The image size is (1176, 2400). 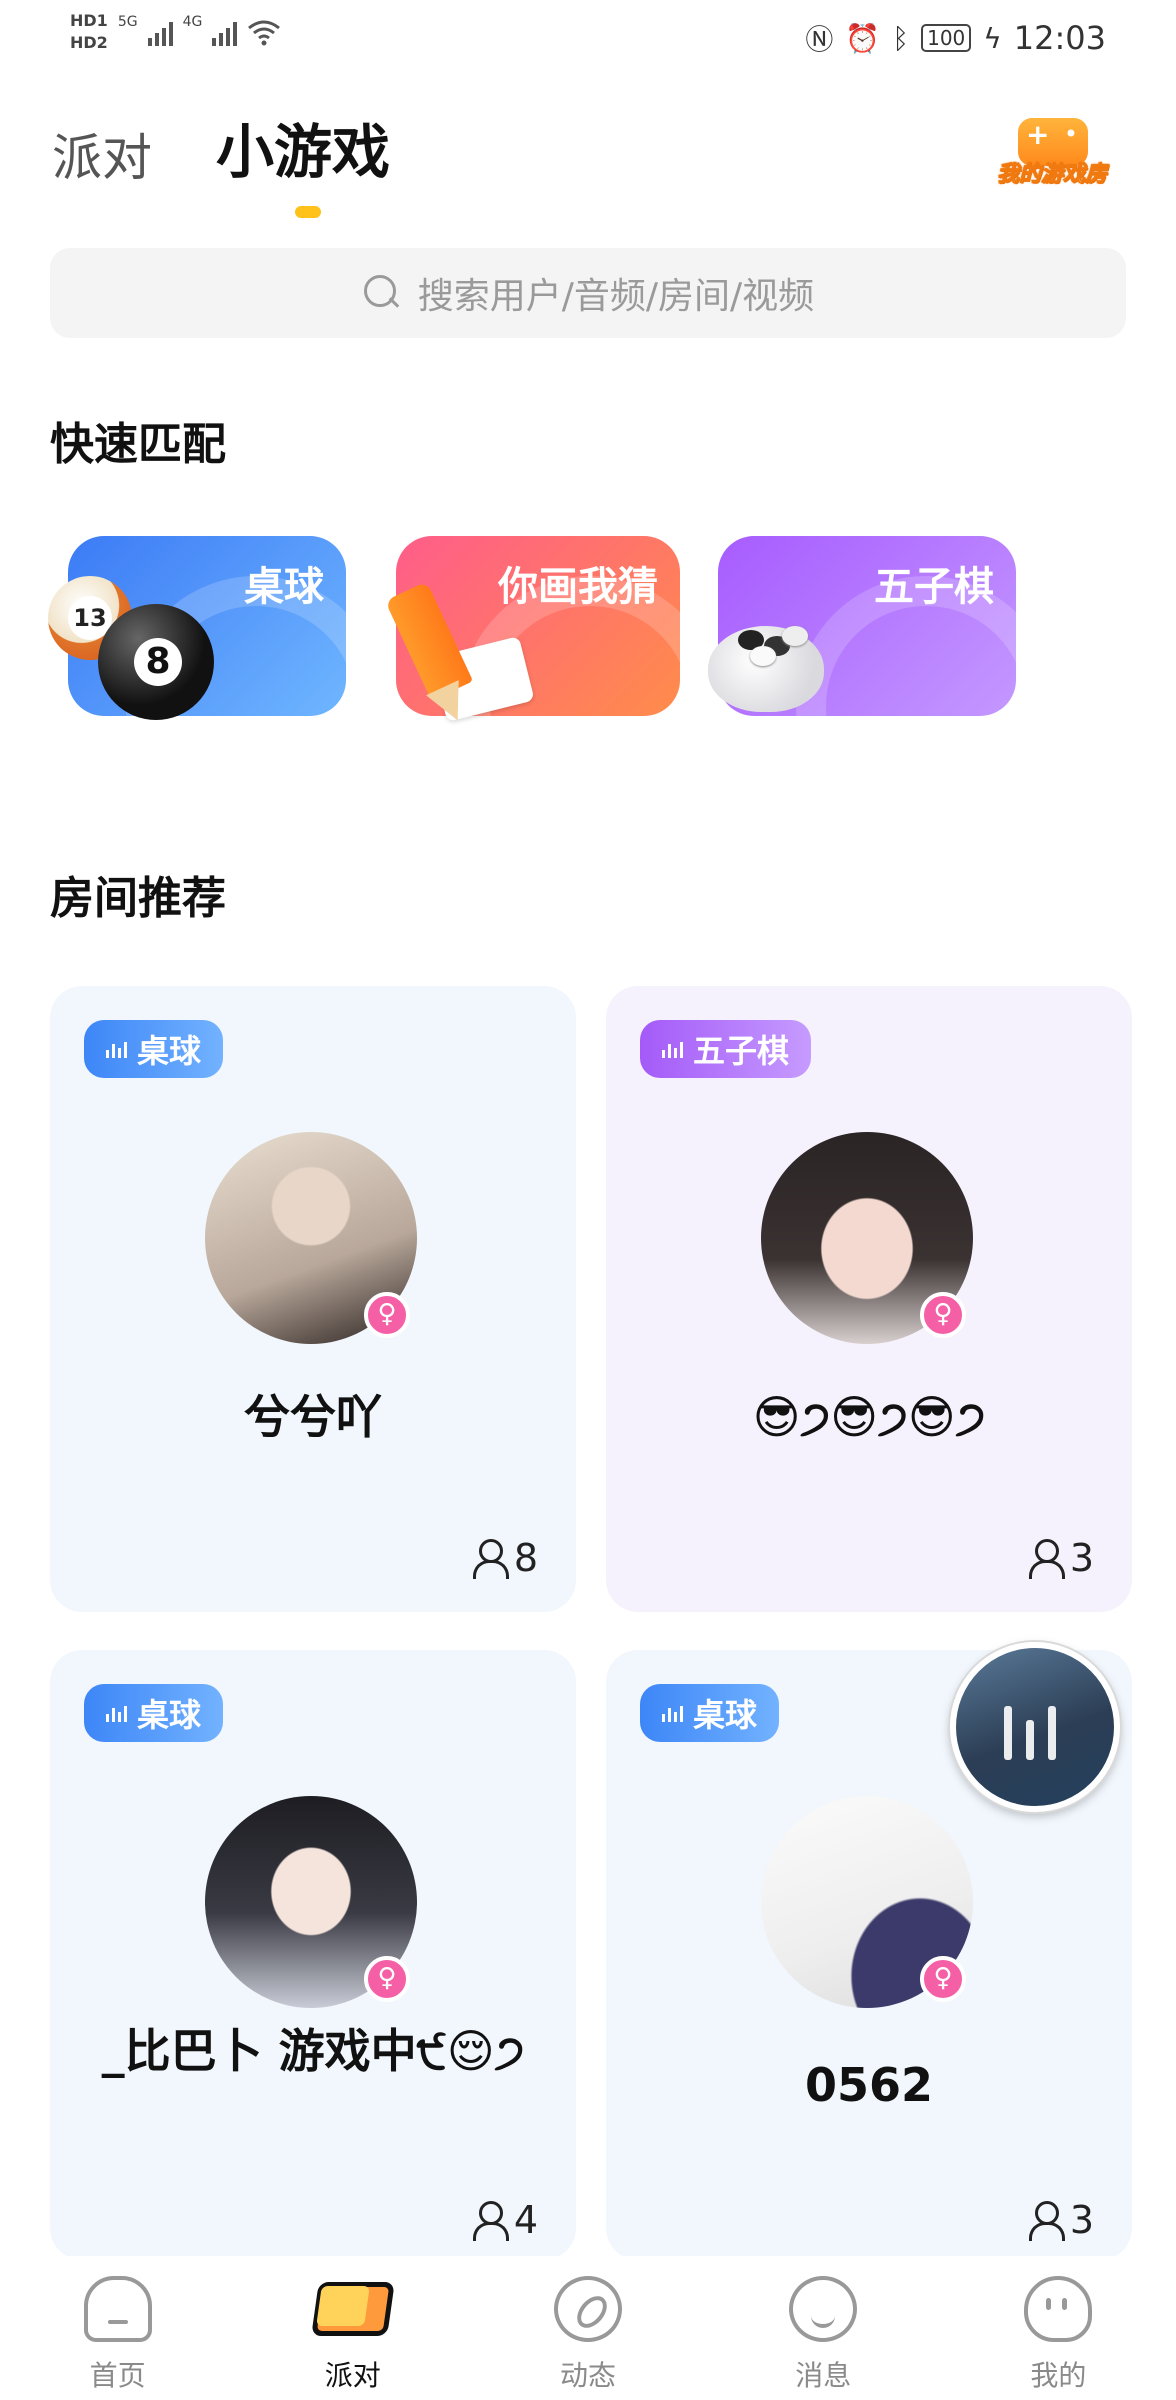 I want to click on nav-me: 我的, so click(x=1058, y=2328).